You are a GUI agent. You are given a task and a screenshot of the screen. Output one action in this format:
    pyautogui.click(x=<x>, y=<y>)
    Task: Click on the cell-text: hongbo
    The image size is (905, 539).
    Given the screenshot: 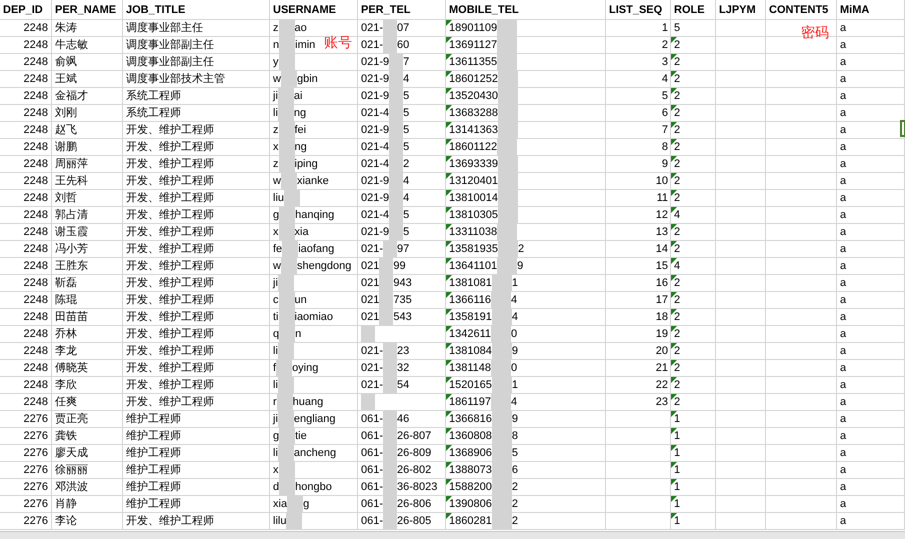 What is the action you would take?
    pyautogui.click(x=313, y=487)
    